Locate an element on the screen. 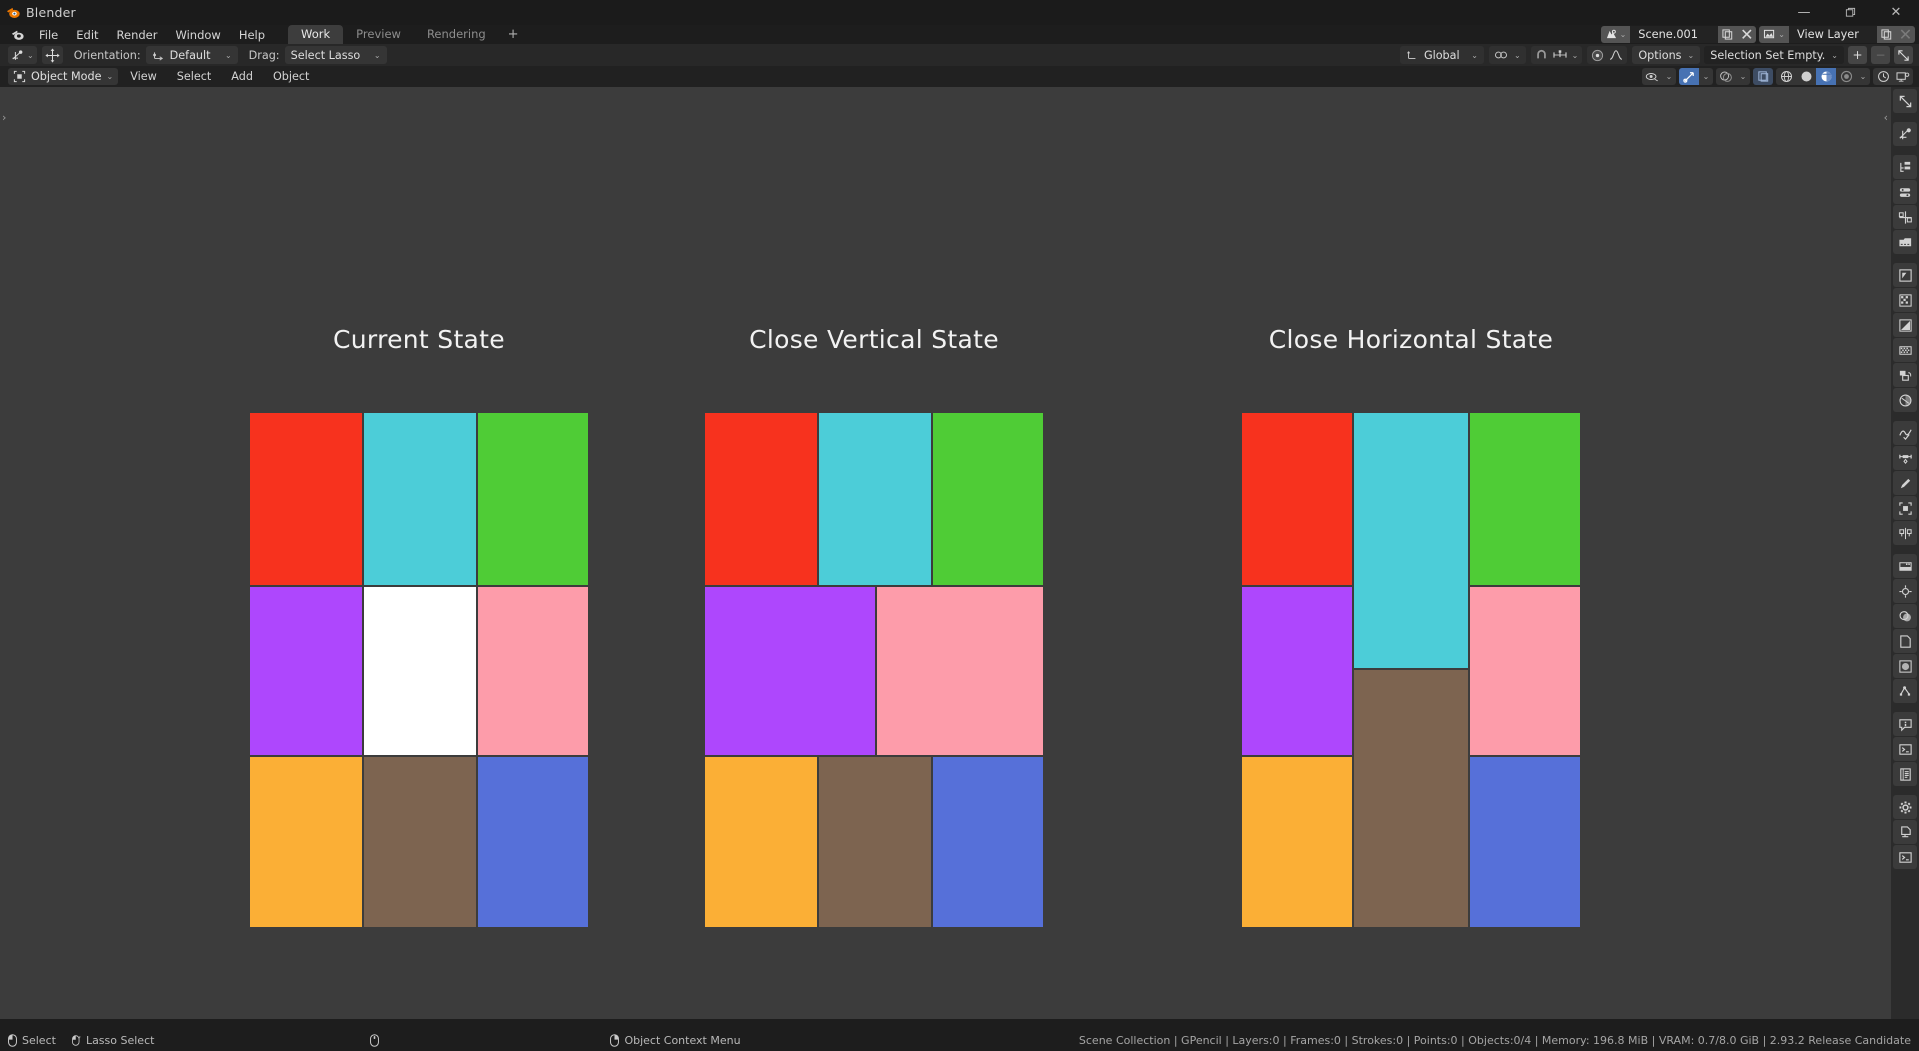 The image size is (1919, 1051). menu-file: File is located at coordinates (48, 35).